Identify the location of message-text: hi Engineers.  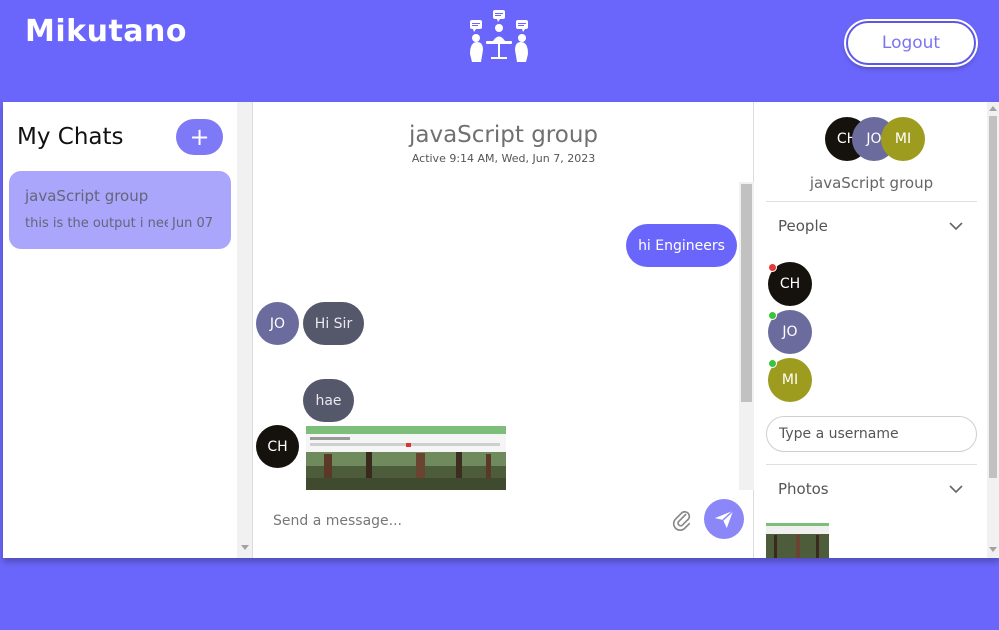
(681, 245).